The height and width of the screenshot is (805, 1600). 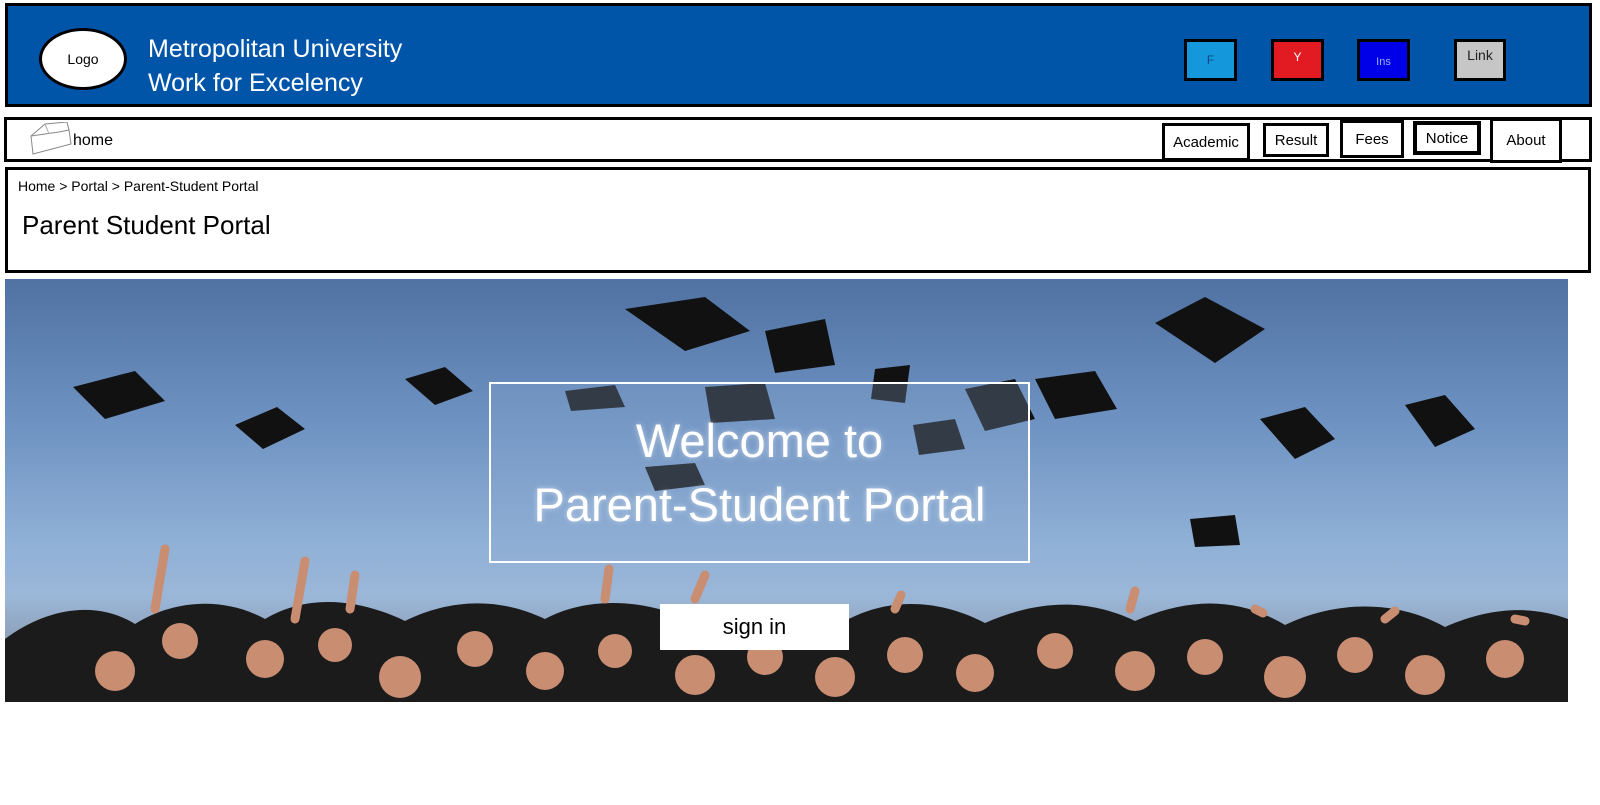 What do you see at coordinates (754, 627) in the screenshot?
I see `sign-in-button: sign in` at bounding box center [754, 627].